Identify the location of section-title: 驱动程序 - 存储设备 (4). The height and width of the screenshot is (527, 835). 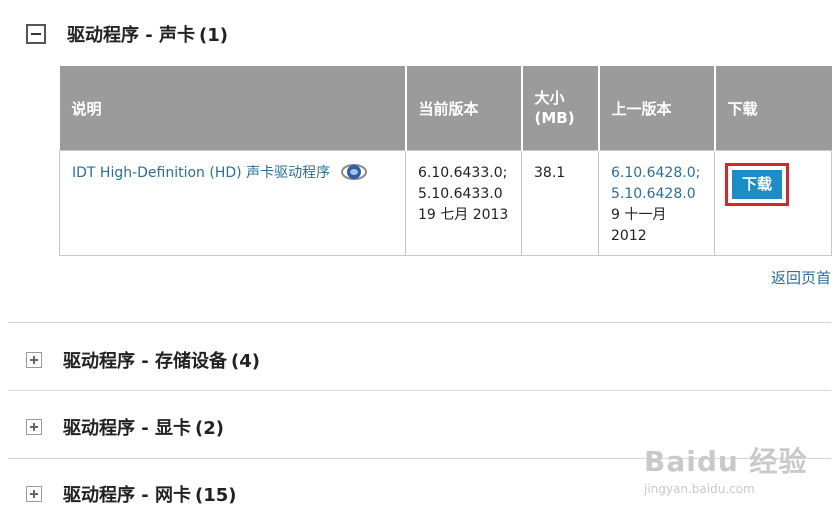
(161, 360).